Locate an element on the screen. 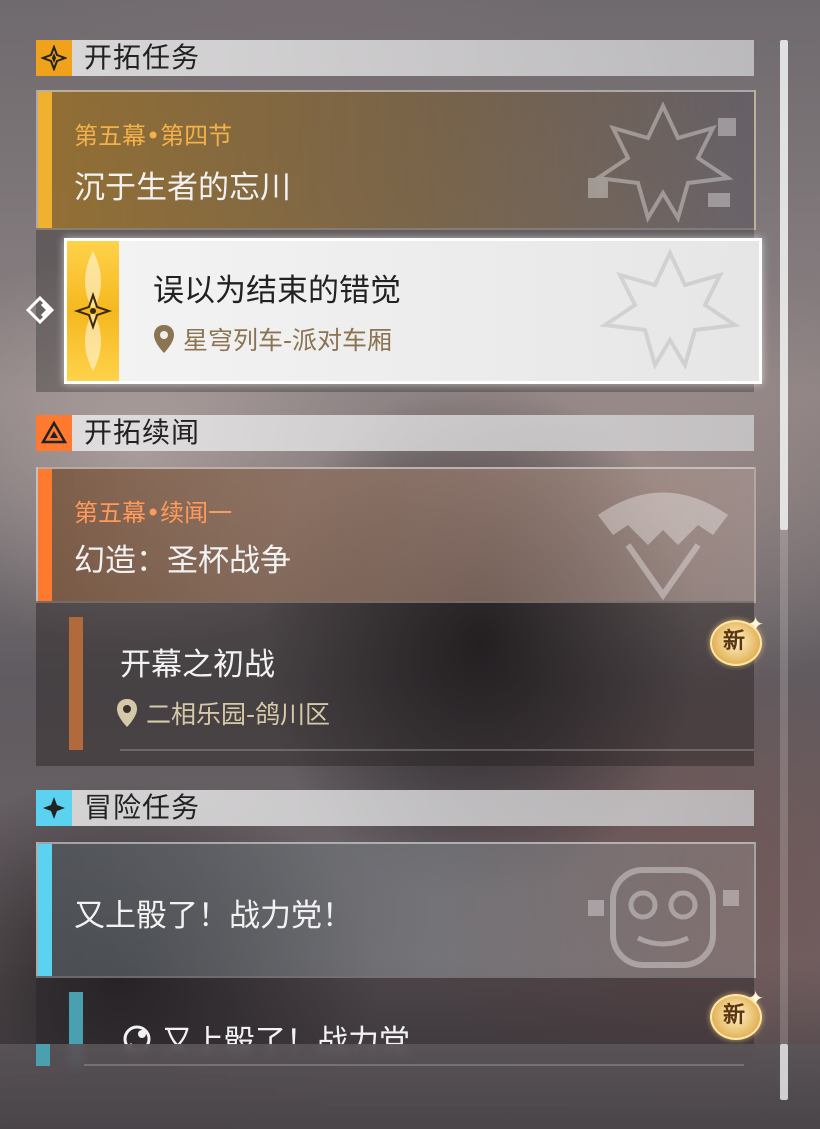 The width and height of the screenshot is (820, 1129). trailblaze-diamond-icon is located at coordinates (54, 58).